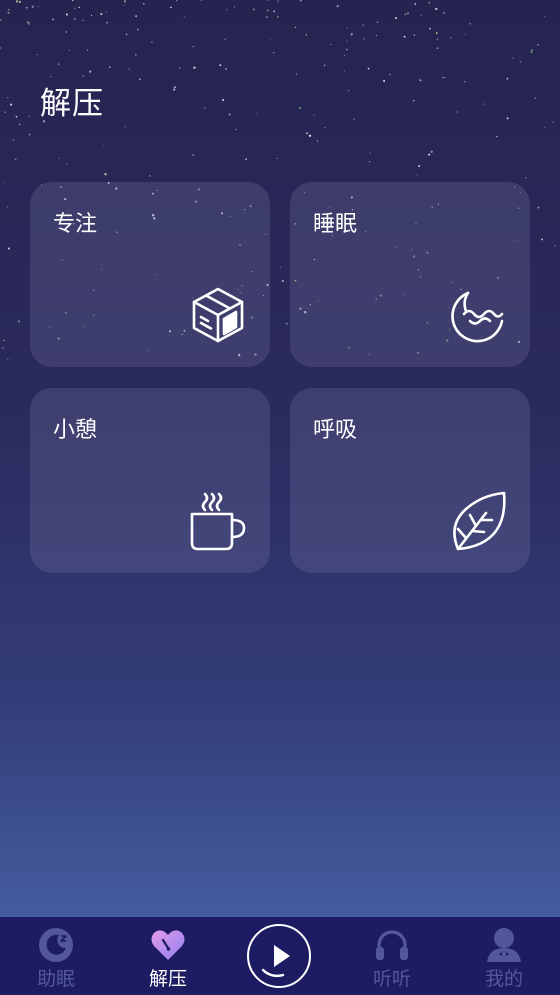 The image size is (560, 995). Describe the element at coordinates (218, 315) in the screenshot. I see `cube-icon` at that location.